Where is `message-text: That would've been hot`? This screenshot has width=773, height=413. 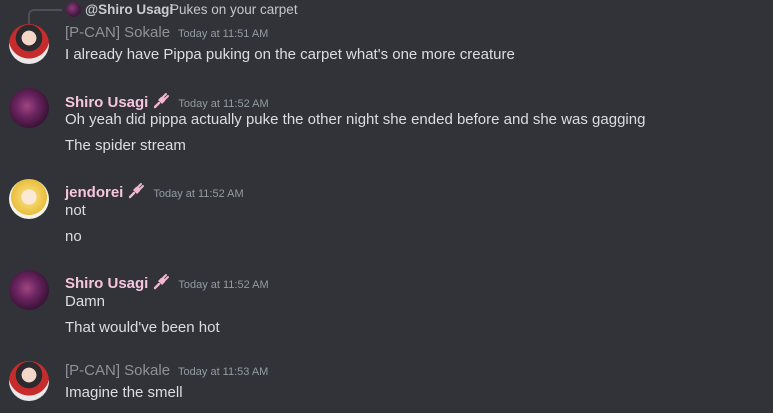 message-text: That would've been hot is located at coordinates (142, 327).